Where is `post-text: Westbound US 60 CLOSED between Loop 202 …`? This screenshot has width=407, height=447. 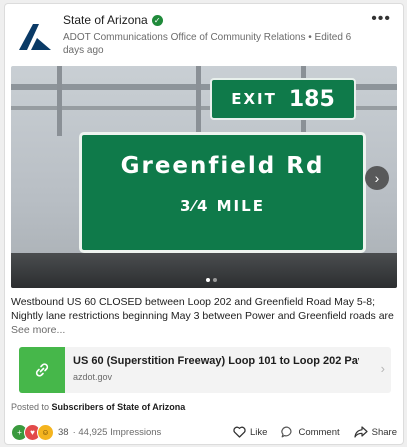 post-text: Westbound US 60 CLOSED between Loop 202 … is located at coordinates (203, 316).